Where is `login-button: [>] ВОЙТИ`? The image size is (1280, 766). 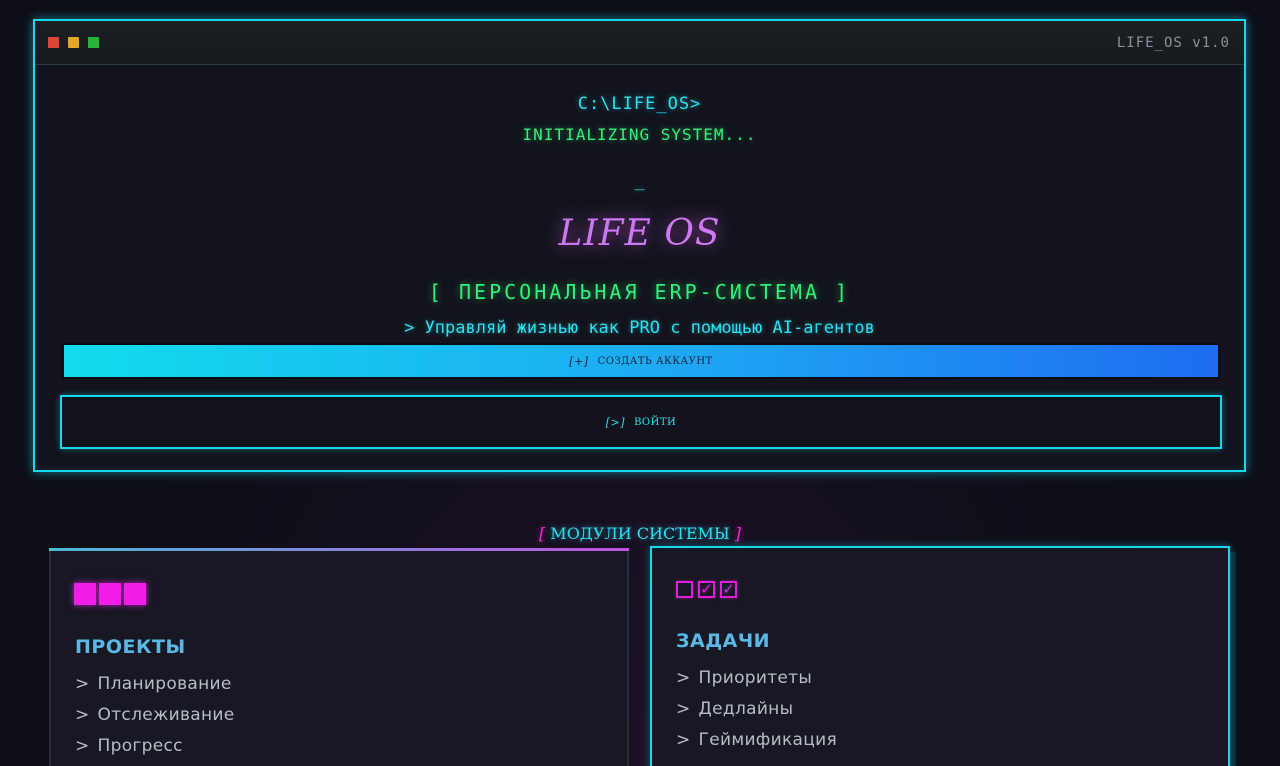 login-button: [>] ВОЙТИ is located at coordinates (641, 422).